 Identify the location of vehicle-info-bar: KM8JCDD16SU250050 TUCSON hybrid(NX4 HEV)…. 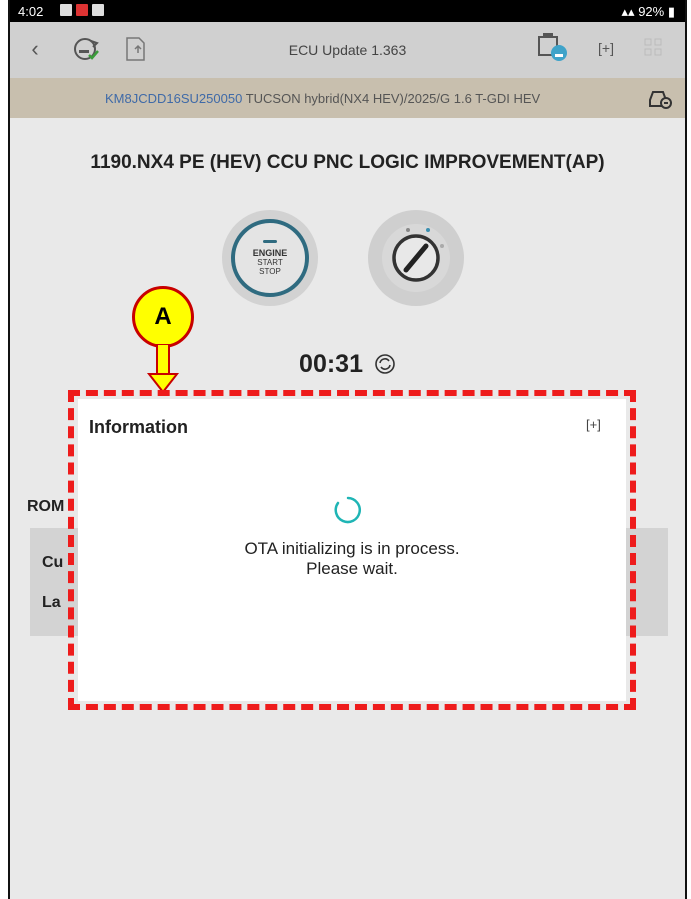
(347, 98).